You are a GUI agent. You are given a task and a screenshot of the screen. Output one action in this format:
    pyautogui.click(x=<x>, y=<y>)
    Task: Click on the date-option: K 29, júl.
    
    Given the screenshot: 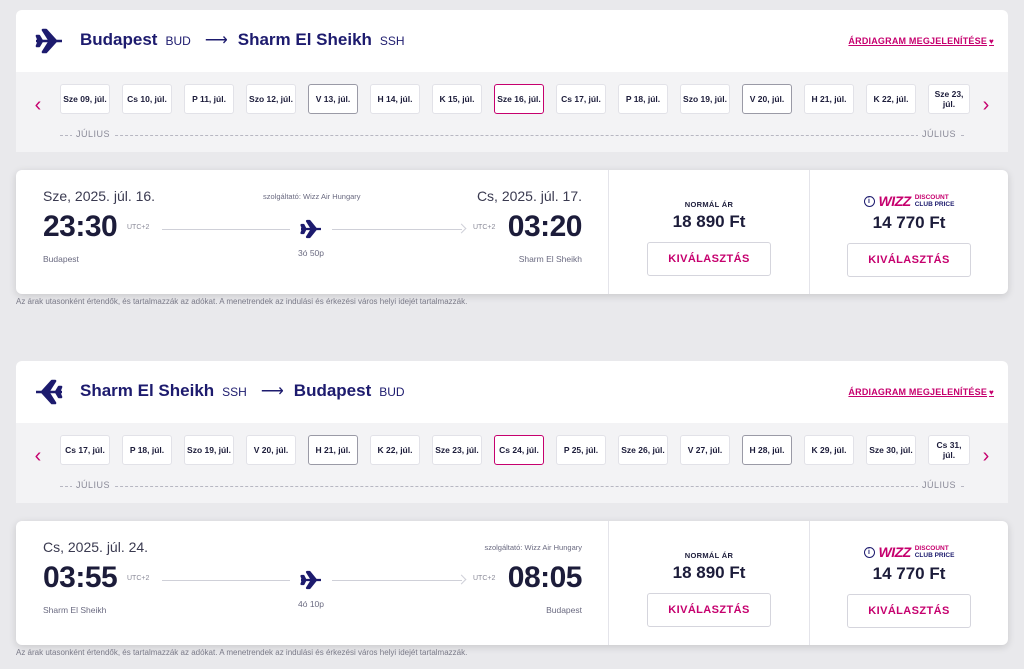 What is the action you would take?
    pyautogui.click(x=829, y=450)
    